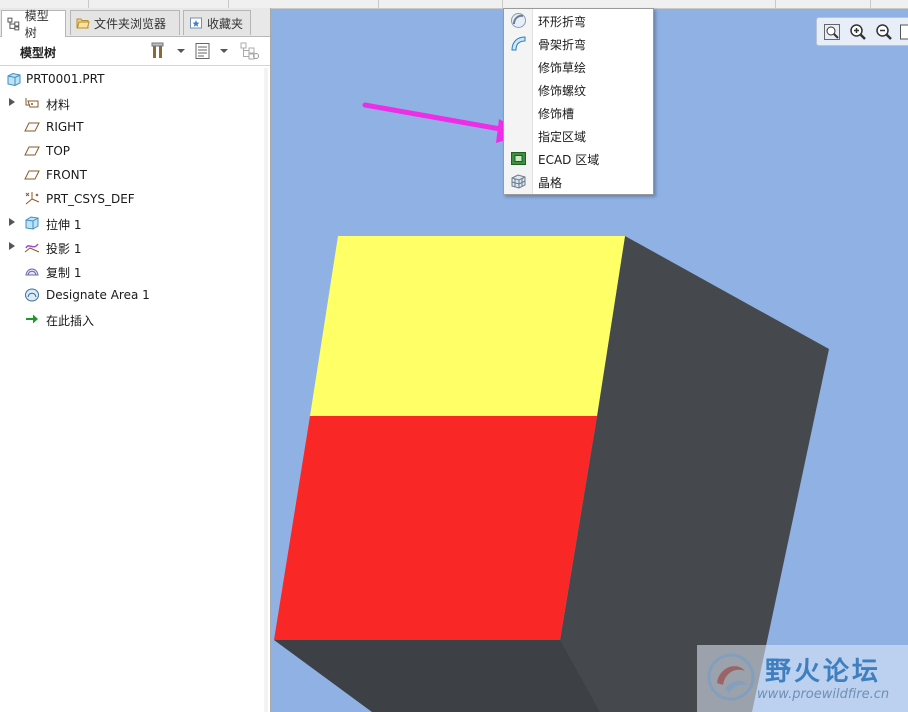 The width and height of the screenshot is (908, 712). I want to click on tree-item-label: 复制 1, so click(64, 273).